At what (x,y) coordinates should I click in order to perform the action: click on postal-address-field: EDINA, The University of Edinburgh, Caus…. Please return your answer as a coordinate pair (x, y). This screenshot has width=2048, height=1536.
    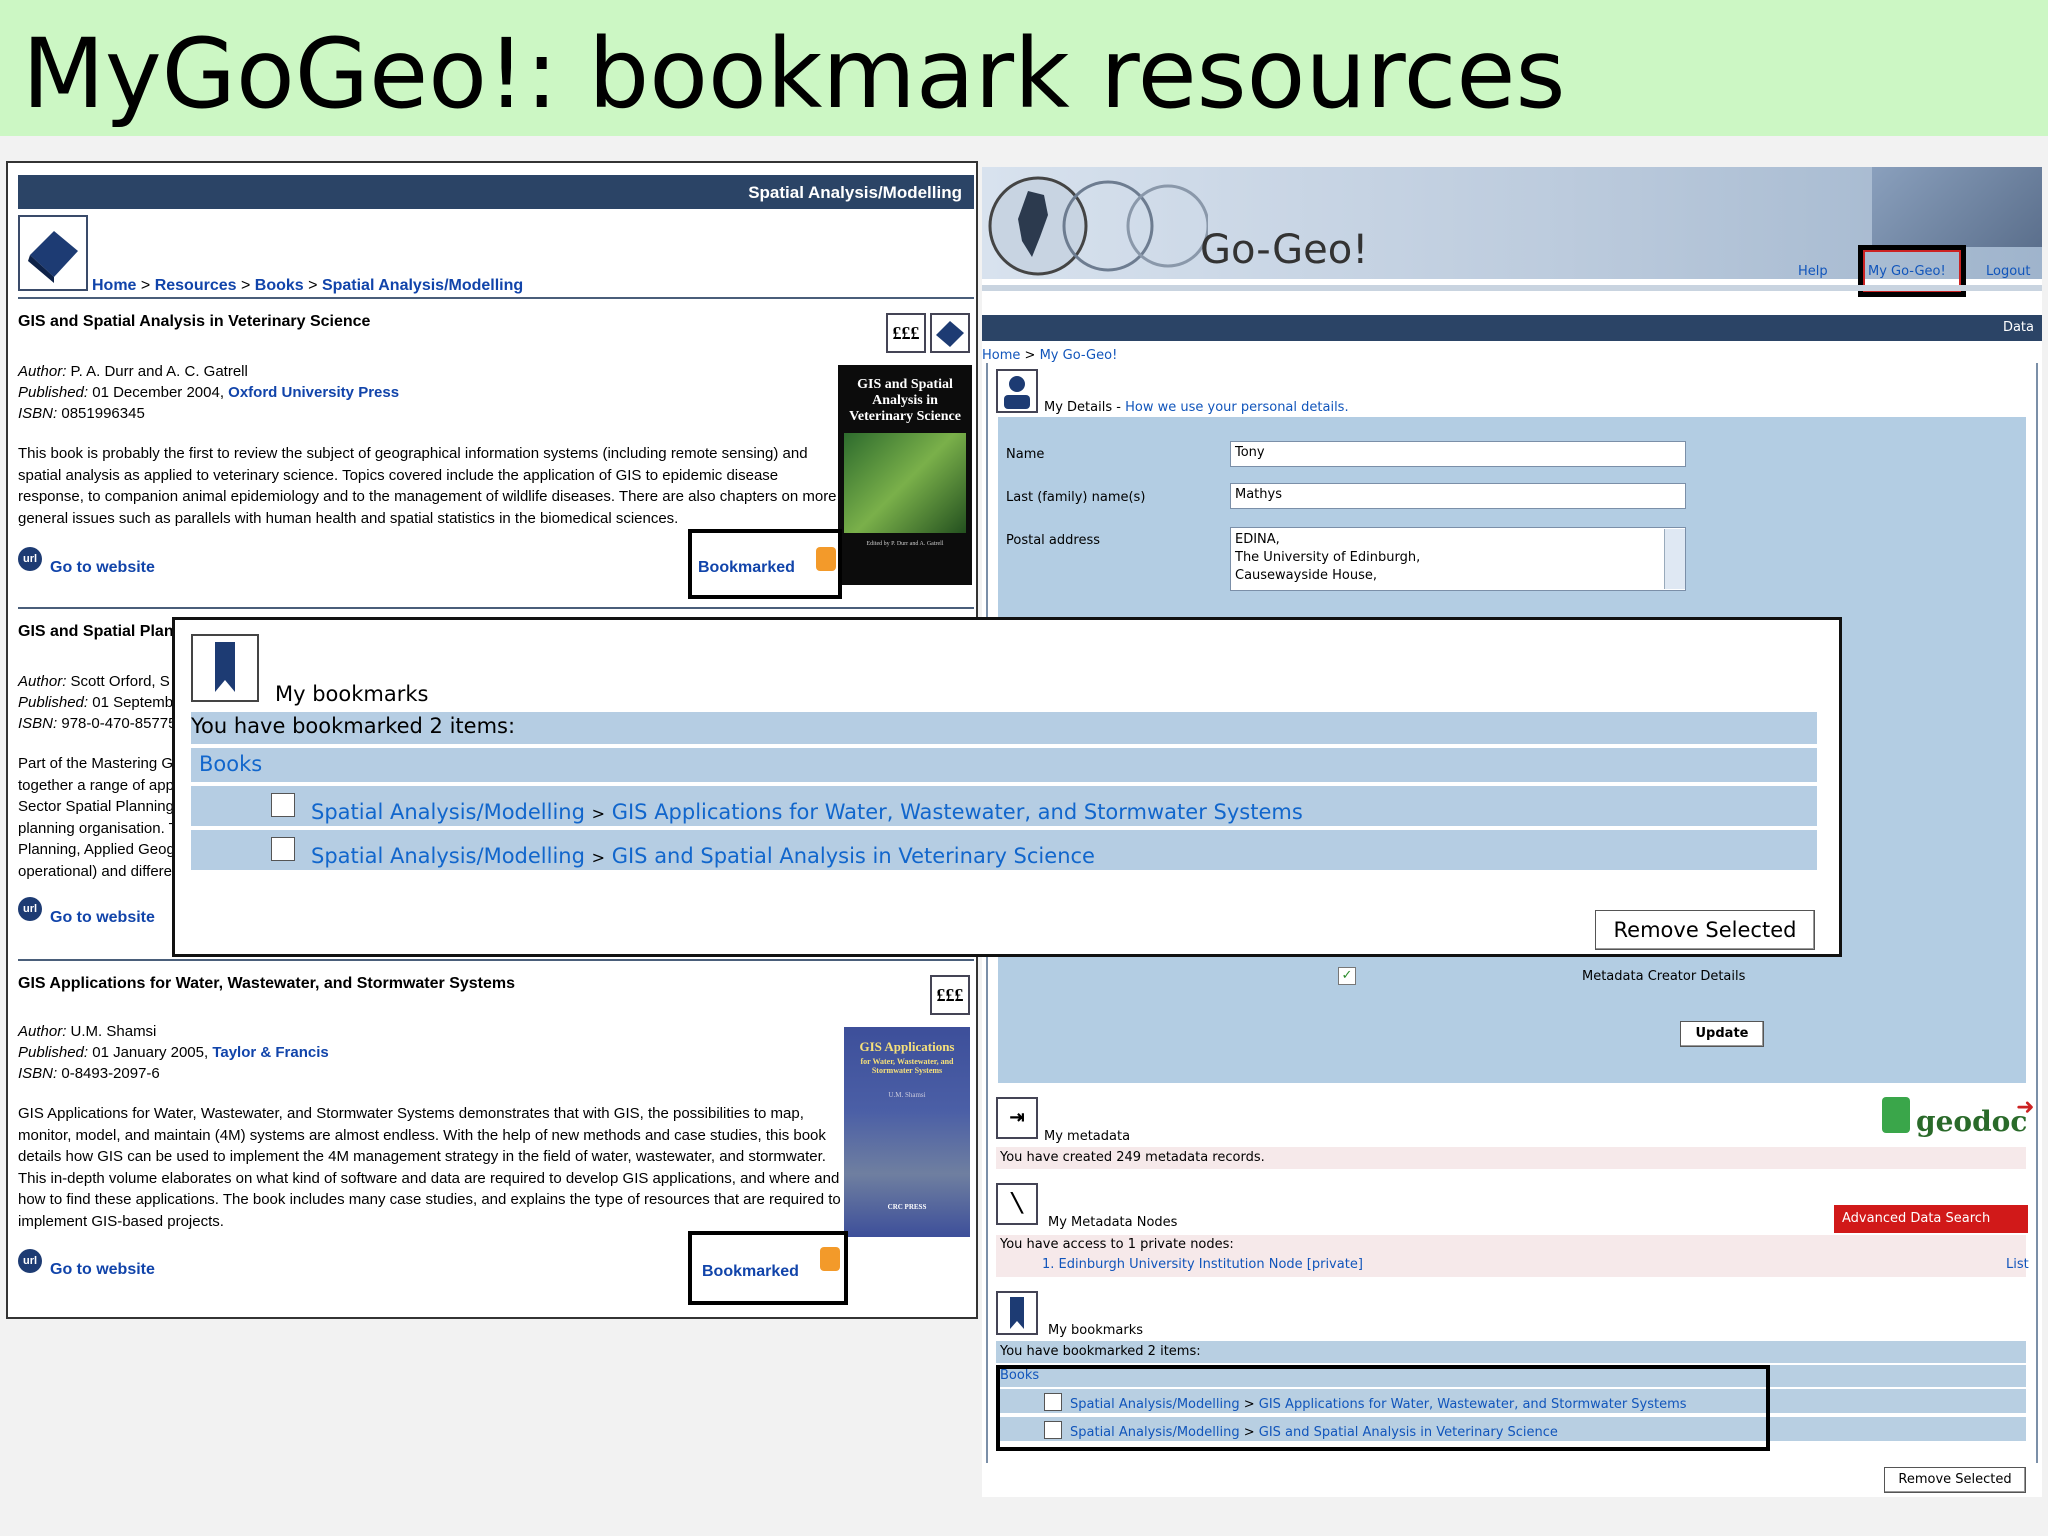
    Looking at the image, I should click on (1458, 559).